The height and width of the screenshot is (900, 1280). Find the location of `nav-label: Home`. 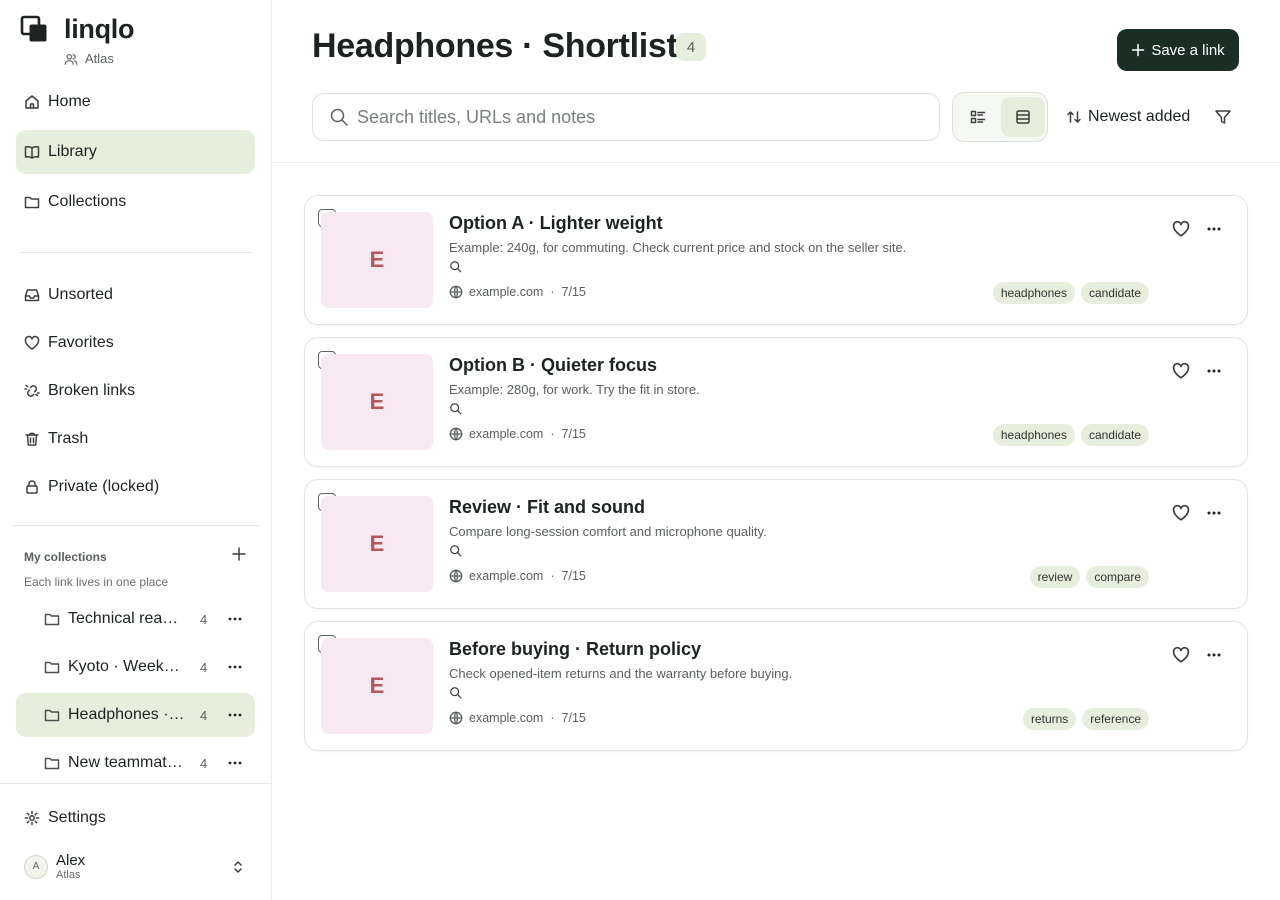

nav-label: Home is located at coordinates (69, 101).